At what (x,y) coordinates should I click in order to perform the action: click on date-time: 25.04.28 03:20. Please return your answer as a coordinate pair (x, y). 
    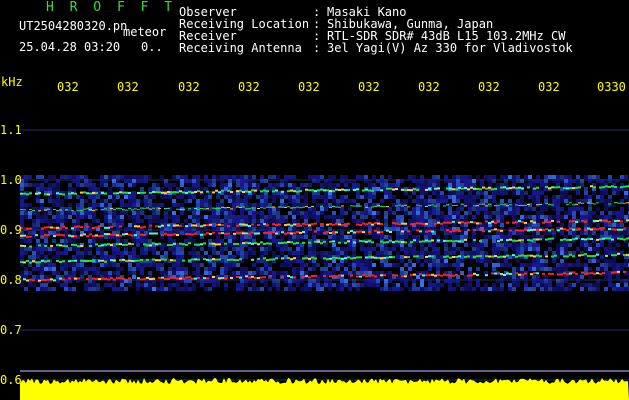
    Looking at the image, I should click on (70, 47).